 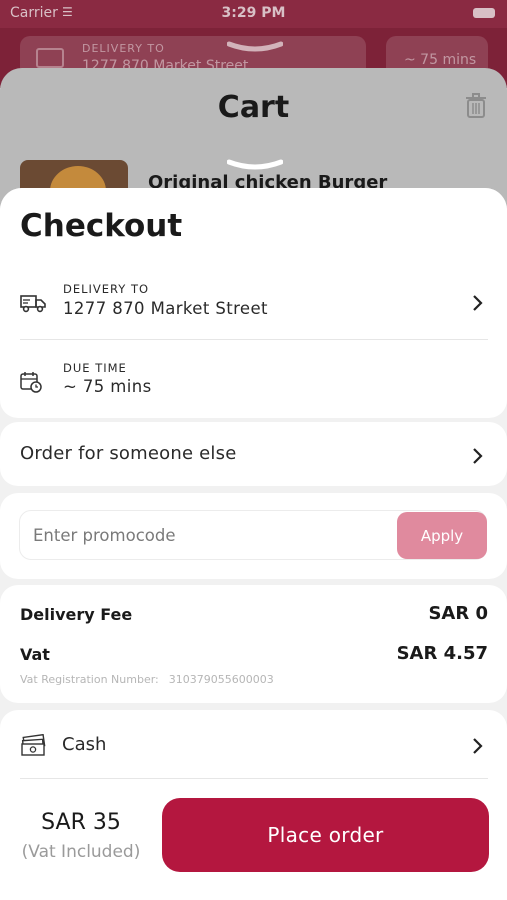 I want to click on promo-card: Apply, so click(x=253, y=536).